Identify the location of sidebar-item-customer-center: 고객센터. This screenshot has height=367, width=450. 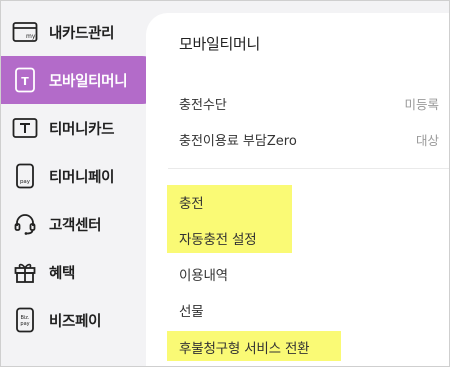
(83, 224).